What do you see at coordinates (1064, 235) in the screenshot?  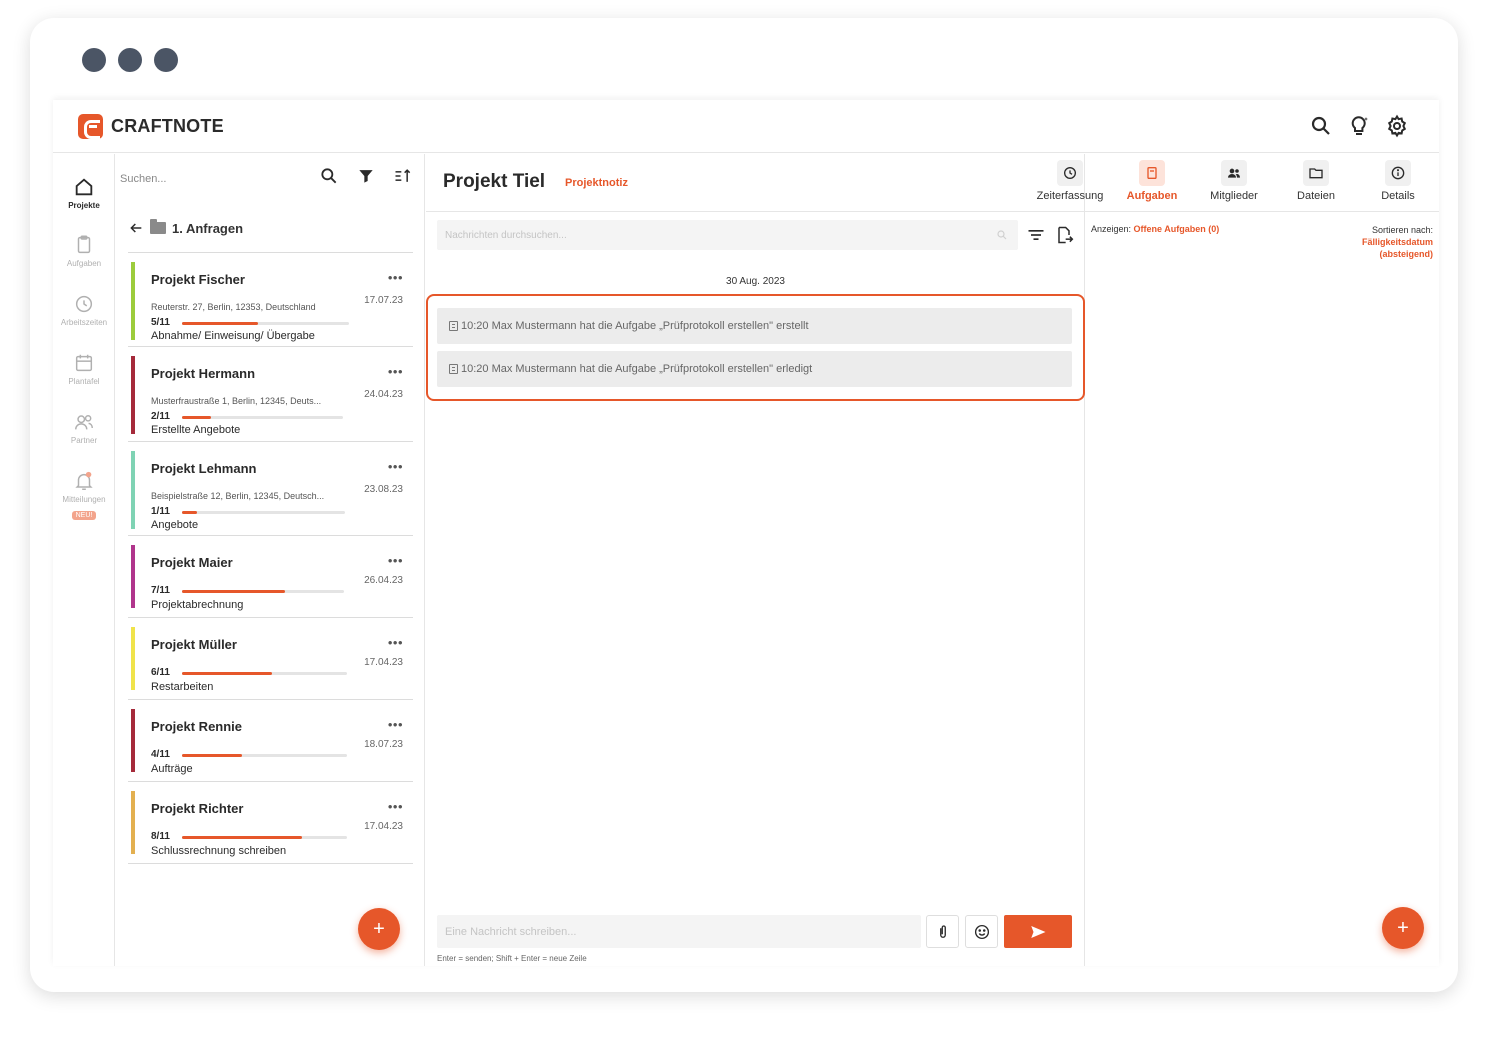 I see `export-file-icon` at bounding box center [1064, 235].